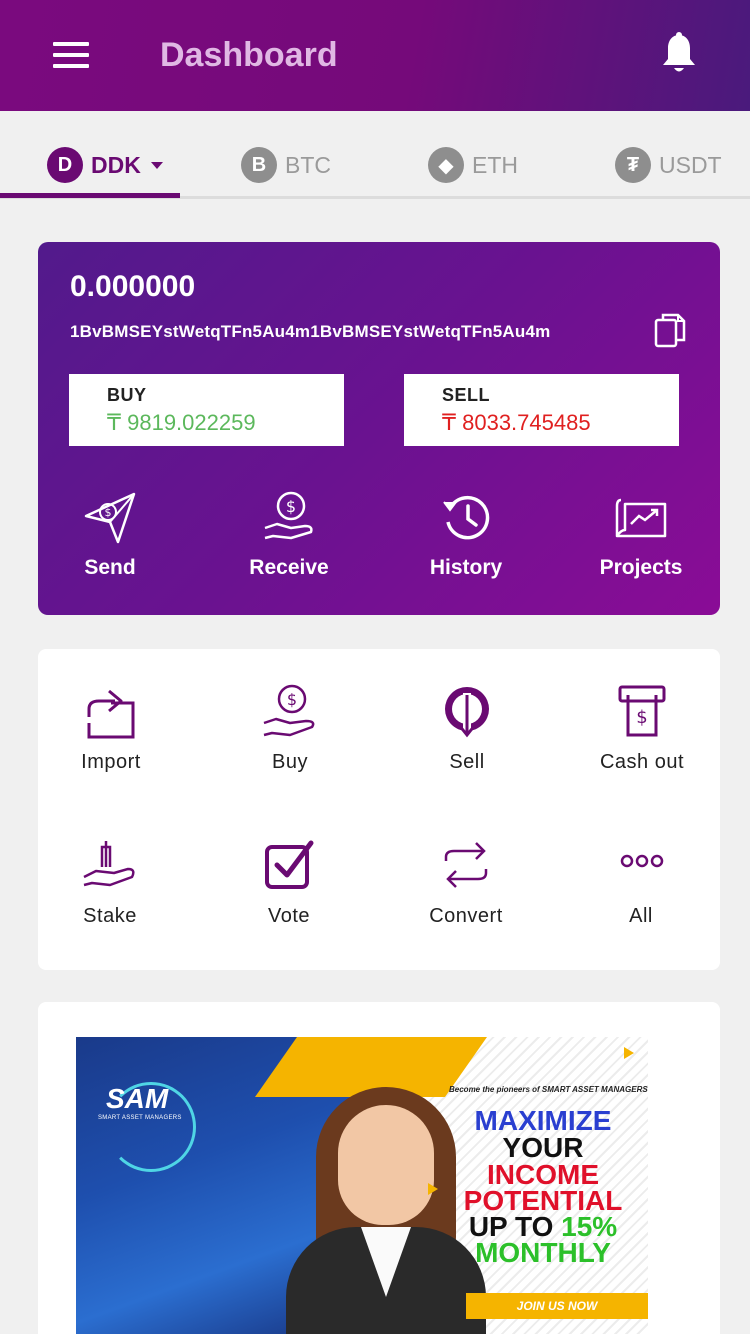  I want to click on cash-out-icon: $, so click(642, 711).